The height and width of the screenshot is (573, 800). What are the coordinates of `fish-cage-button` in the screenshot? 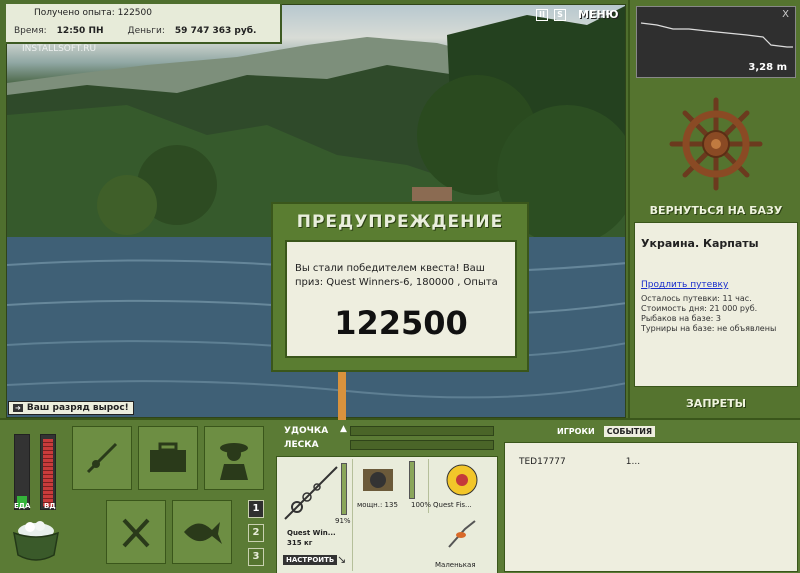 It's located at (202, 532).